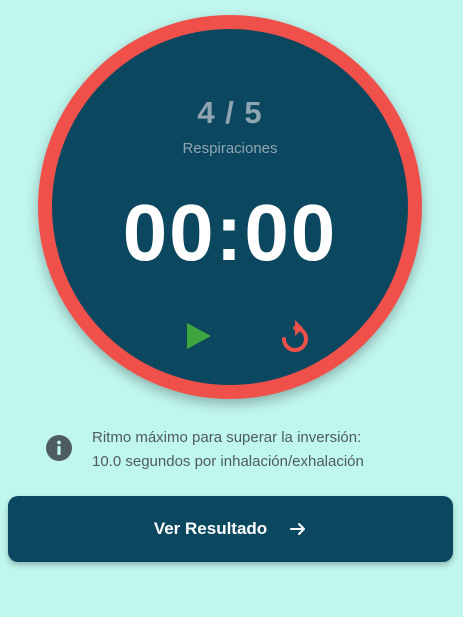  Describe the element at coordinates (295, 336) in the screenshot. I see `reset-icon` at that location.